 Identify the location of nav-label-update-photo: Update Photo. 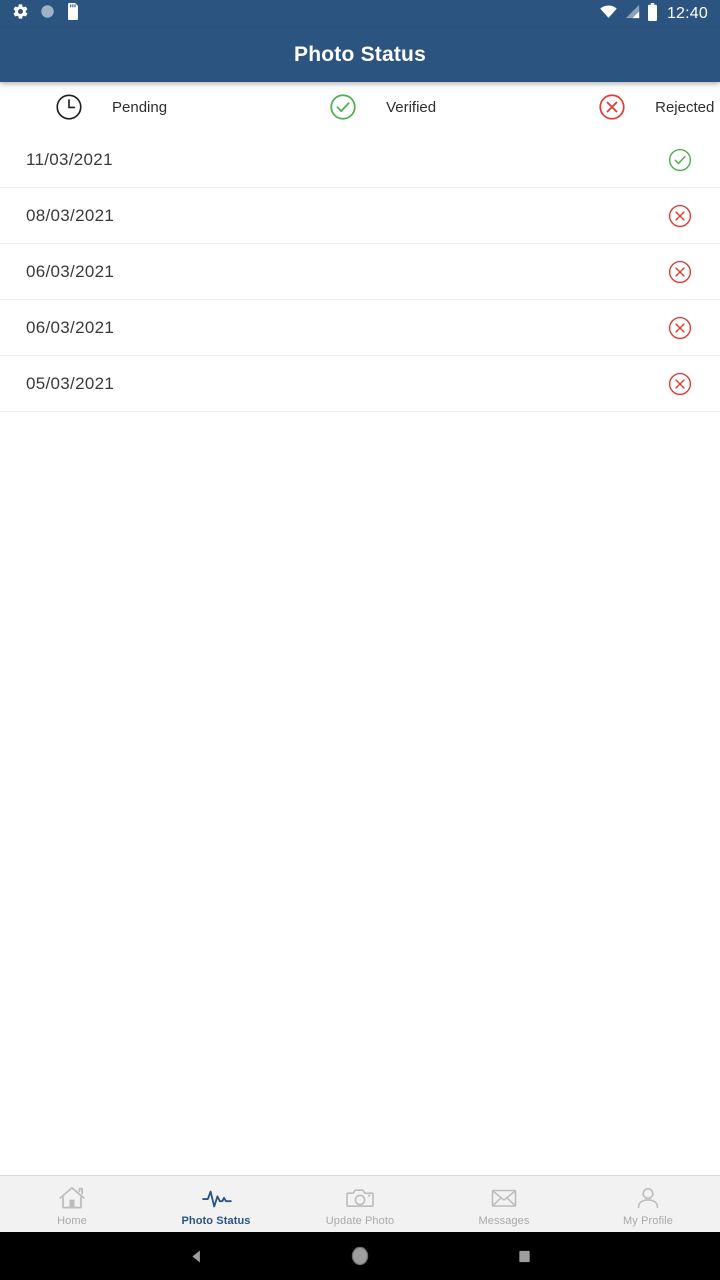
(360, 1221).